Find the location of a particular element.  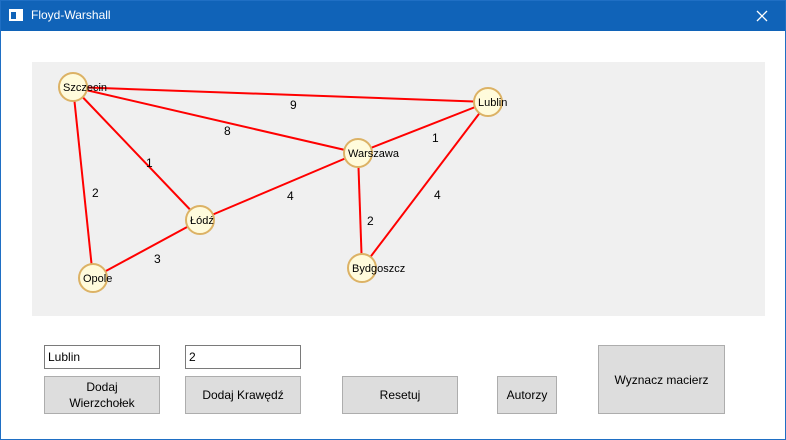

vertex-label-warszawa: Warszawa is located at coordinates (374, 154).